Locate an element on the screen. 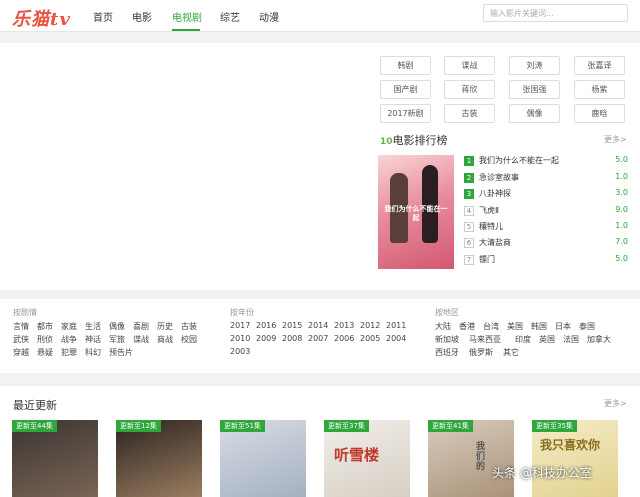 This screenshot has width=640, height=497. filter-option: 家庭 is located at coordinates (69, 326).